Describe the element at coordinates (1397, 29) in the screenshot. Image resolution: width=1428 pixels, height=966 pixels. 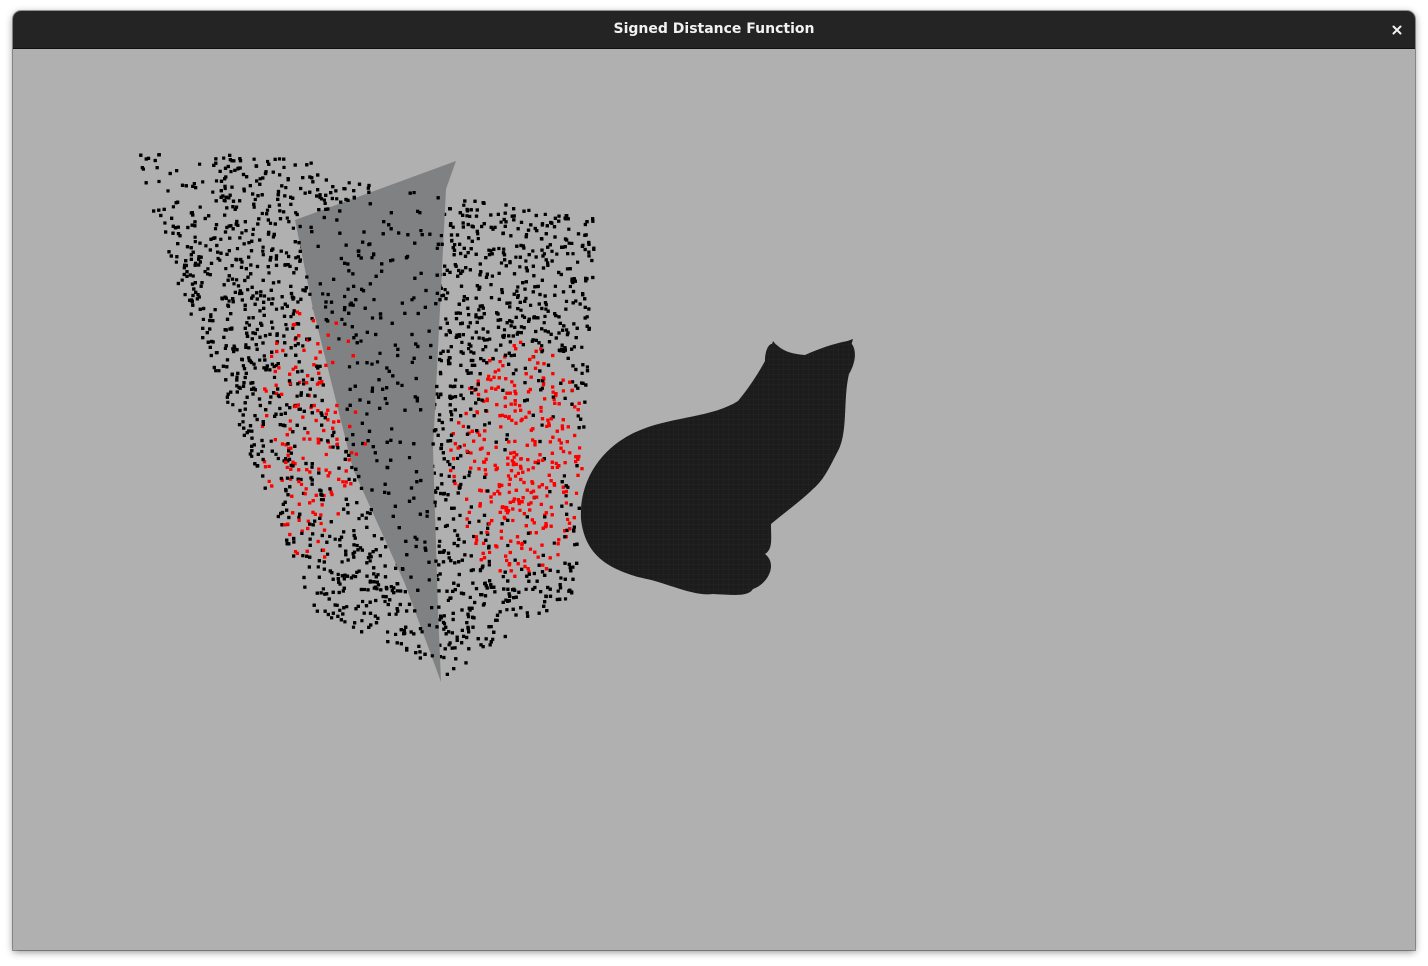
I see `close-button` at that location.